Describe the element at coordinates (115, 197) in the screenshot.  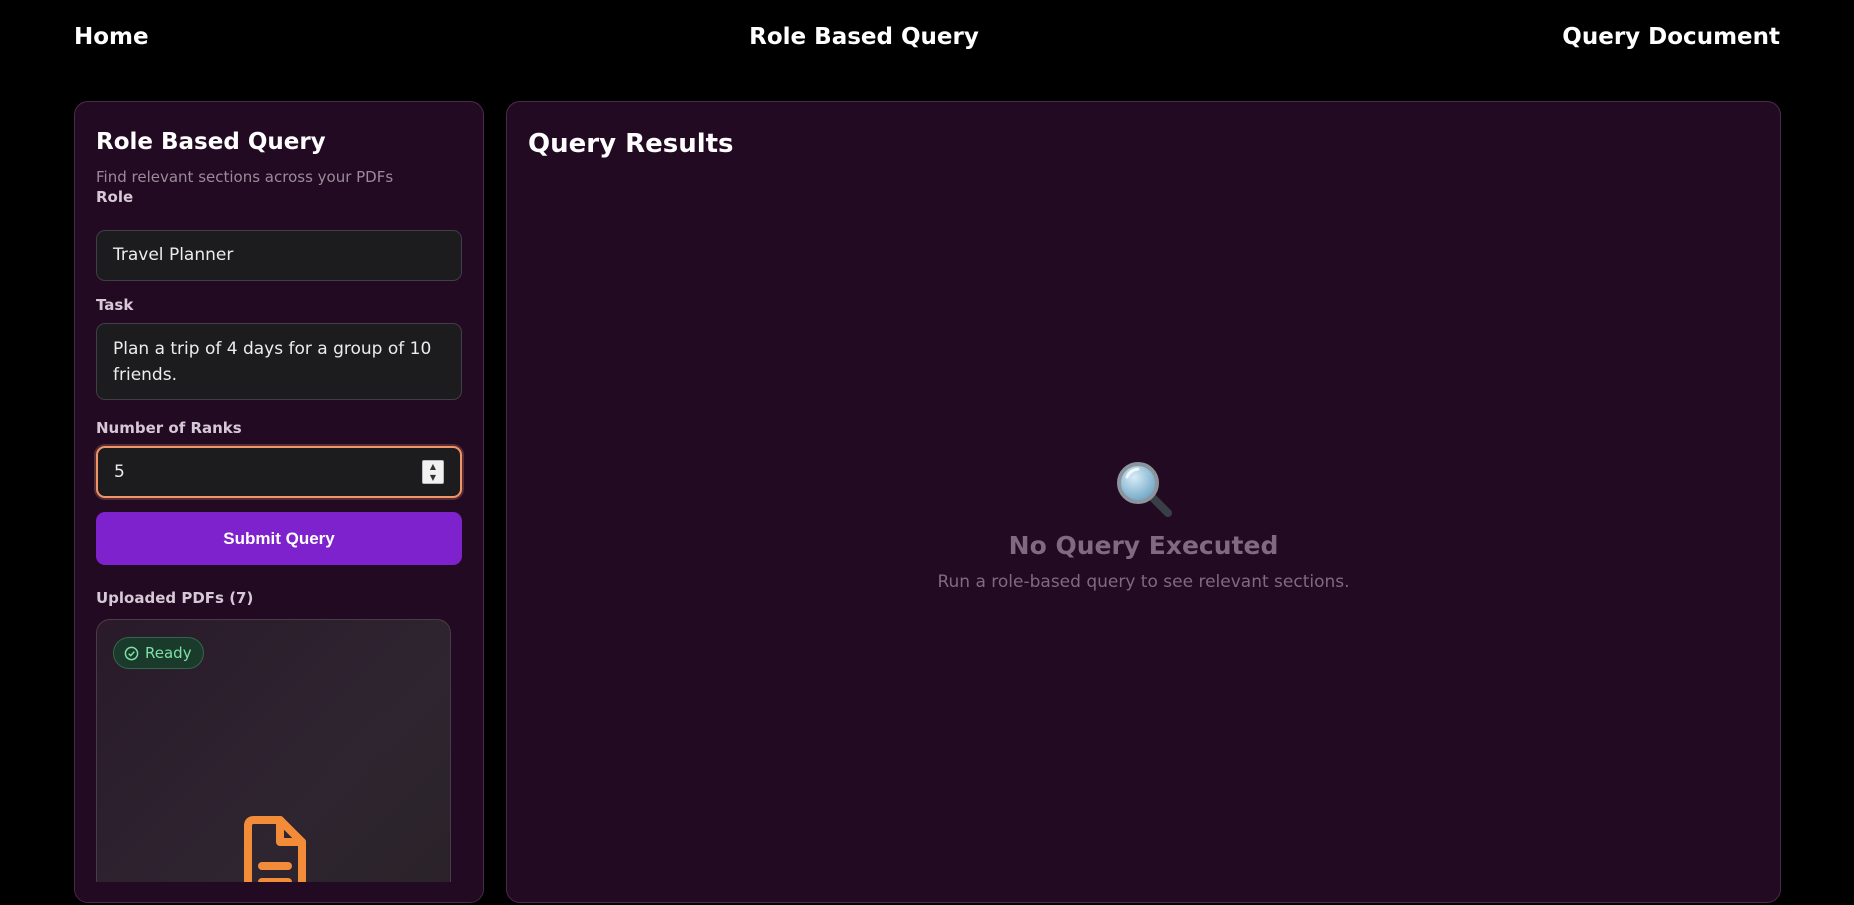
I see `role-label: Role` at that location.